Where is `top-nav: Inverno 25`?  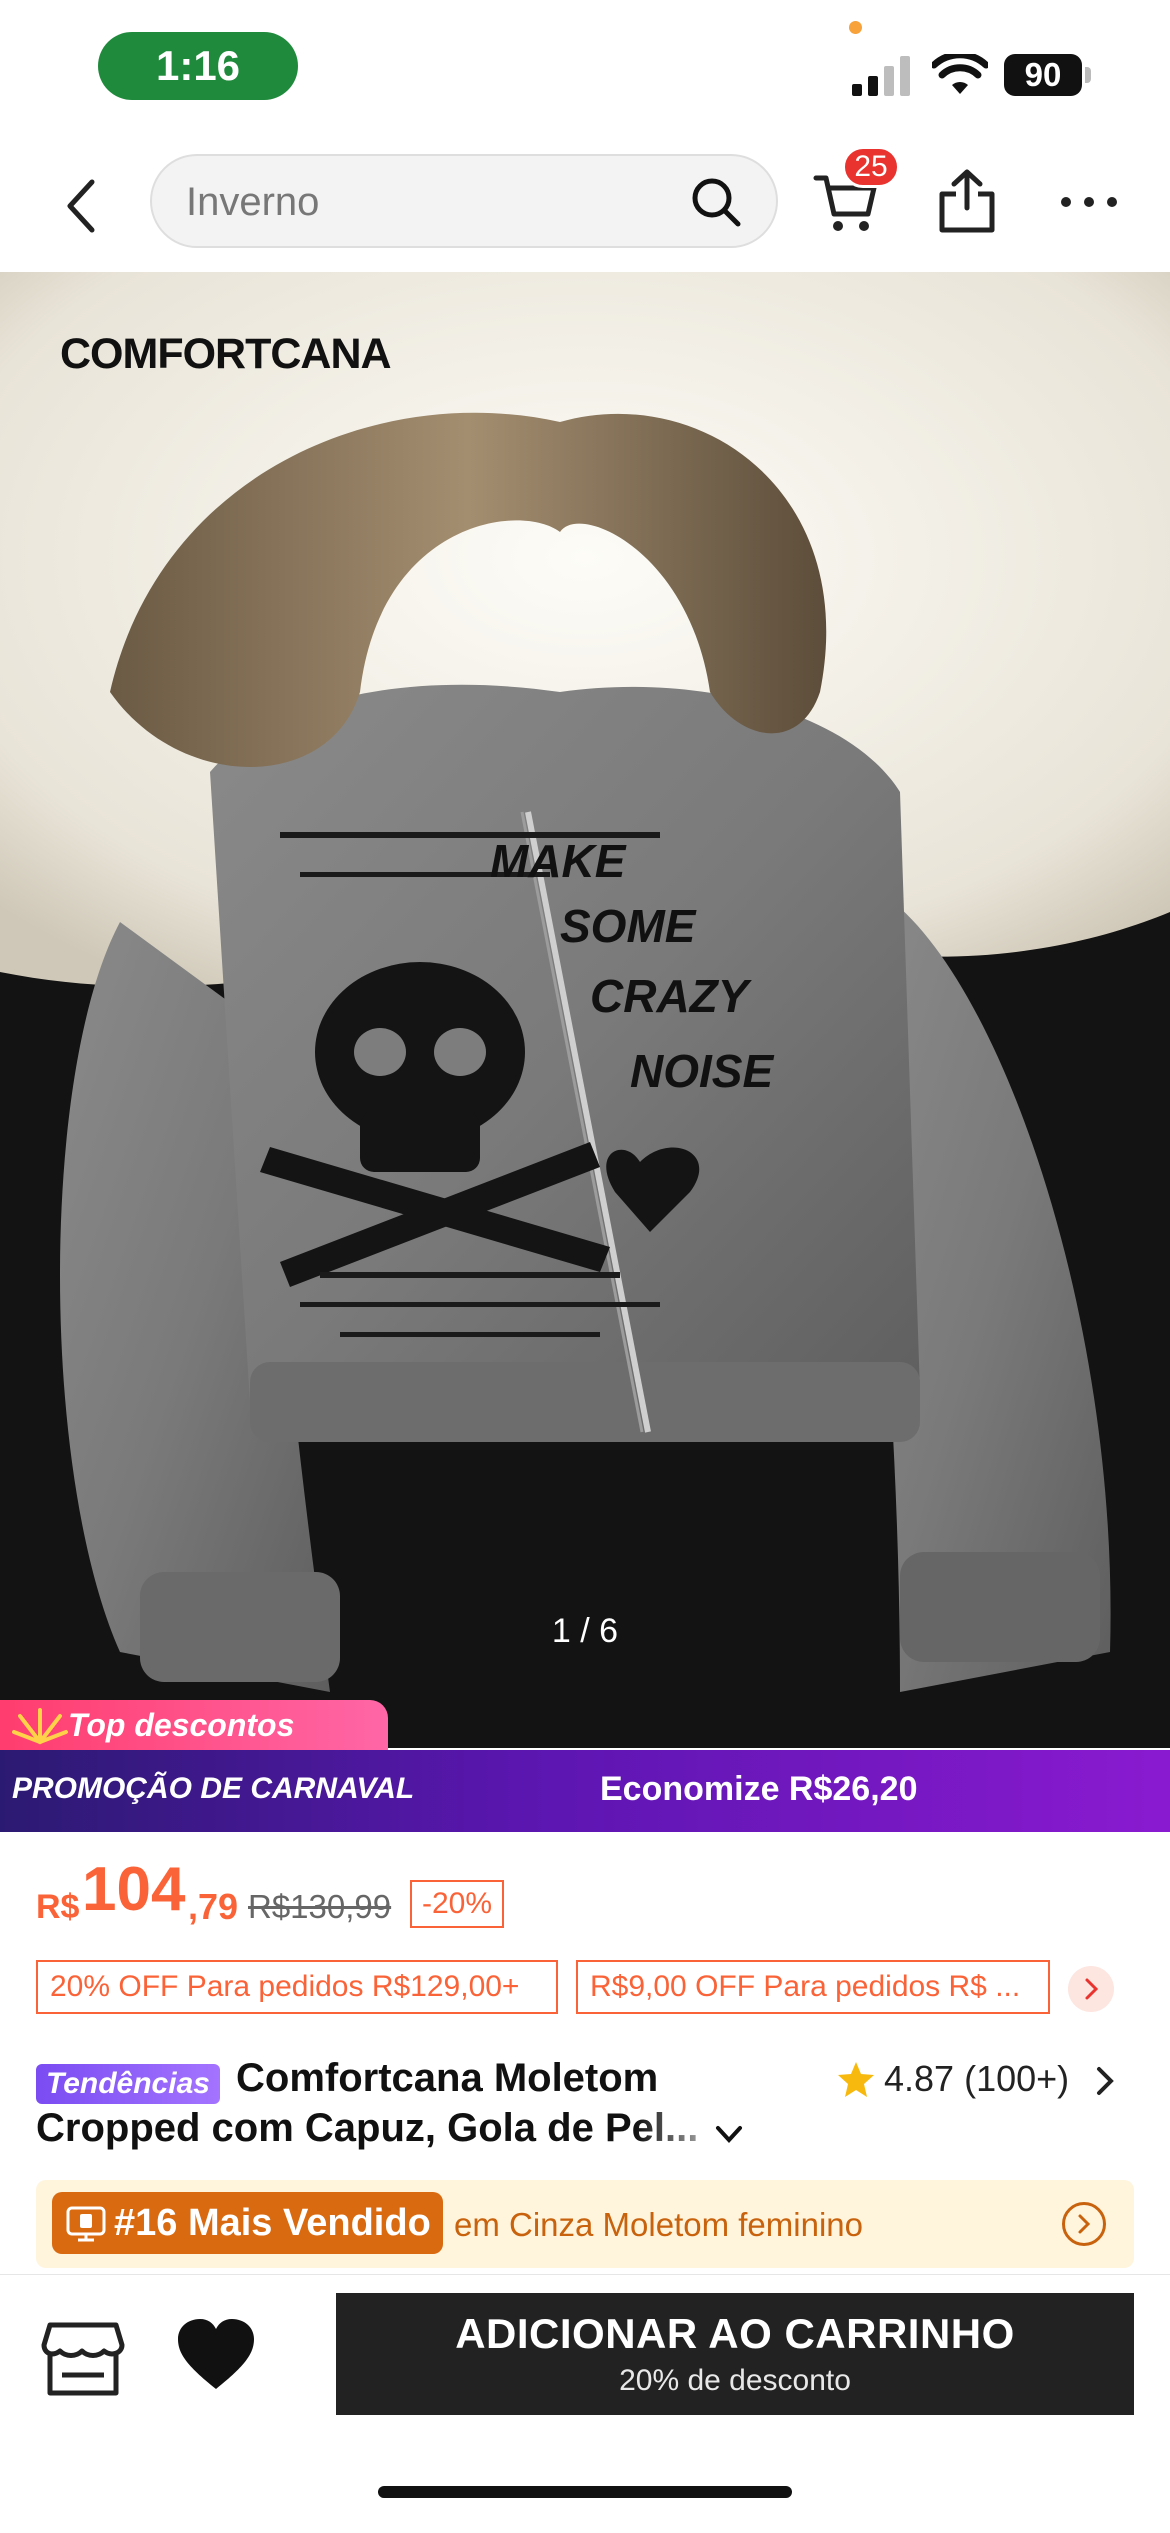
top-nav: Inverno 25 is located at coordinates (585, 206).